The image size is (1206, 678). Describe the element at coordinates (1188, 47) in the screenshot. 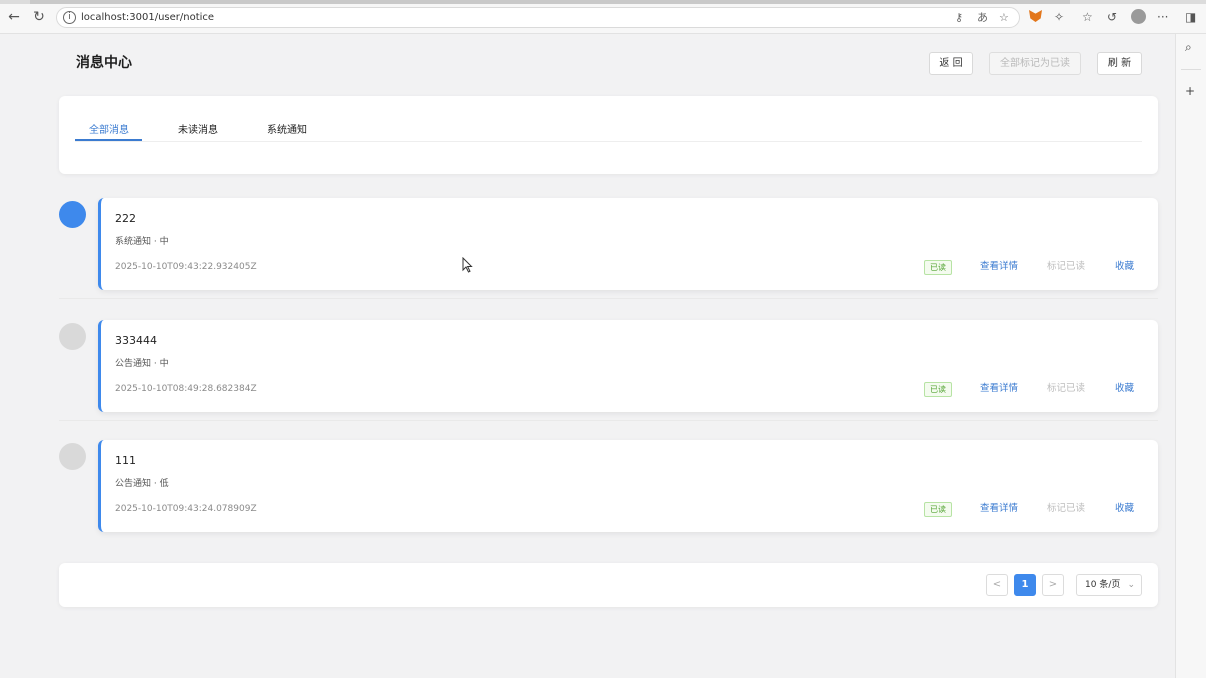

I see `search-icon: ⌕` at that location.